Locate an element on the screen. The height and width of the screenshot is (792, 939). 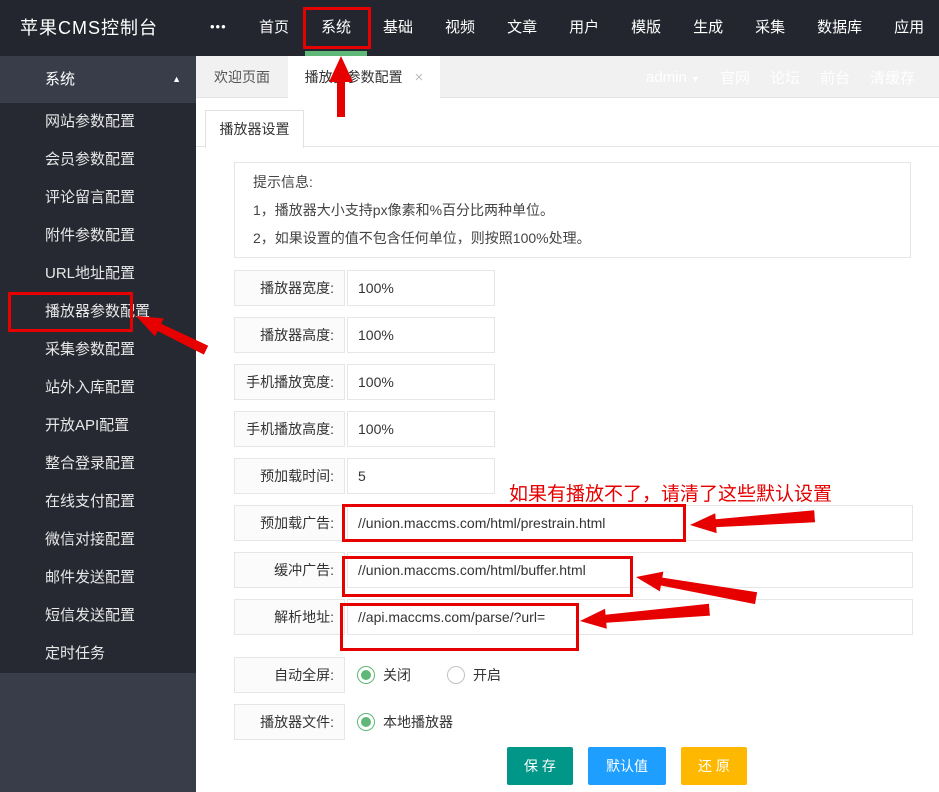
form-row: 手机播放高度: is located at coordinates (586, 429).